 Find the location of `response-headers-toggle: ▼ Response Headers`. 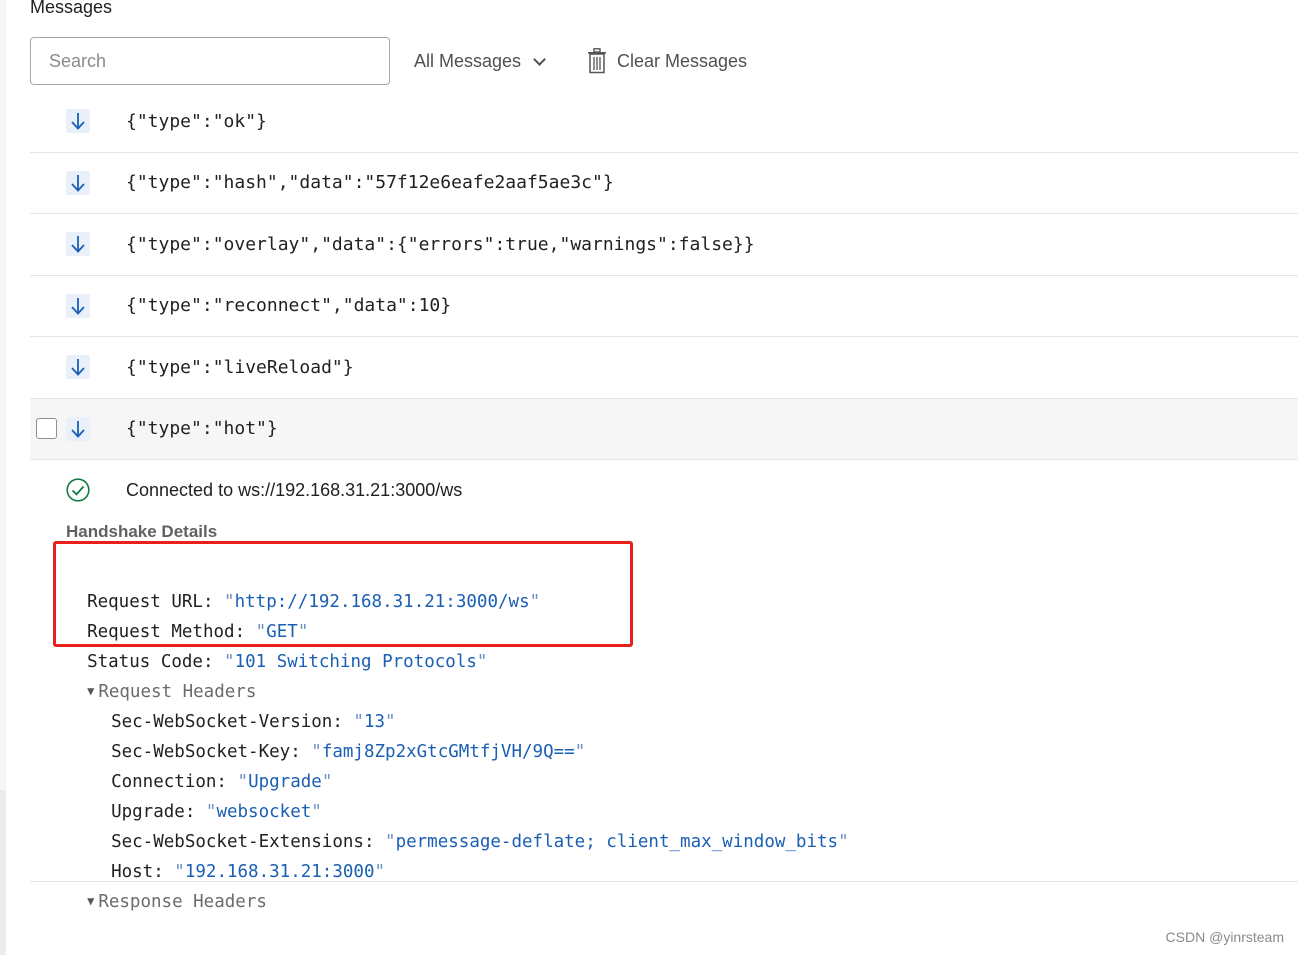

response-headers-toggle: ▼ Response Headers is located at coordinates (166, 884).